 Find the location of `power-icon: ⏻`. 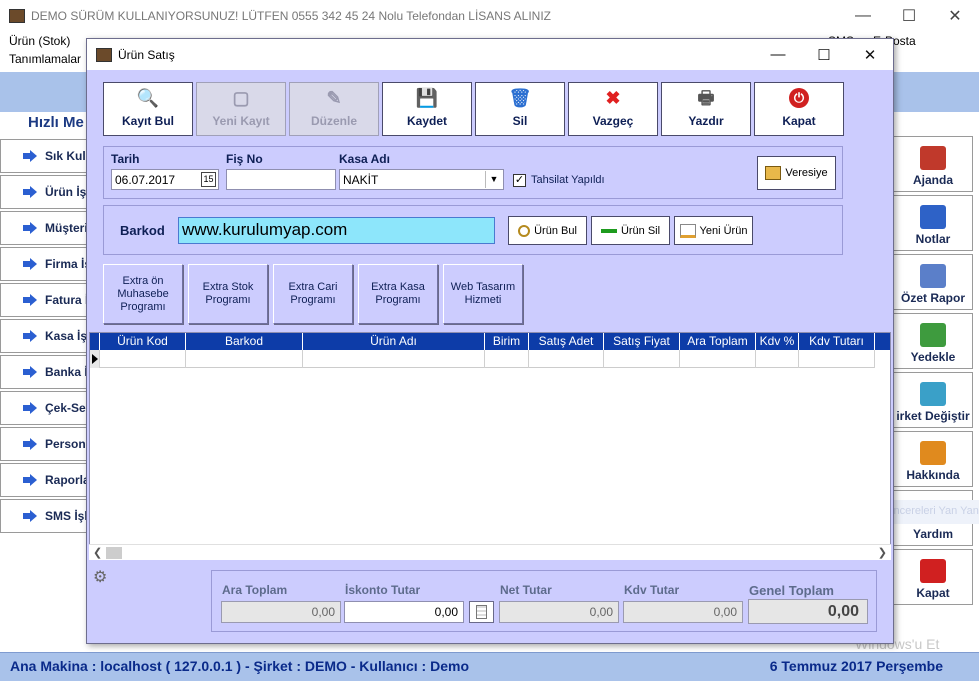

power-icon: ⏻ is located at coordinates (799, 98).